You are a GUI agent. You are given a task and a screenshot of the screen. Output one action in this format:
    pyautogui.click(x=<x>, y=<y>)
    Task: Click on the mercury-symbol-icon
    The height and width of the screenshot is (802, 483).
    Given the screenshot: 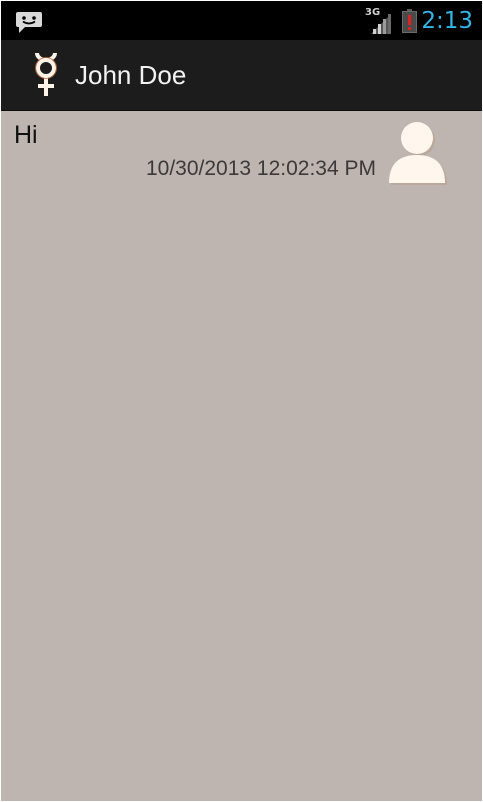 What is the action you would take?
    pyautogui.click(x=46, y=75)
    